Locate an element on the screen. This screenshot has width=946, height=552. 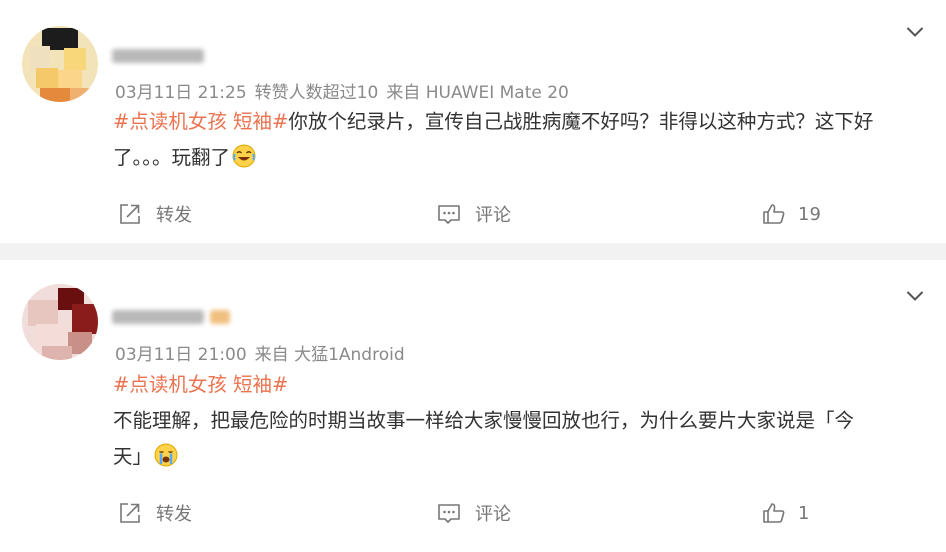
comment-text-line: 天」 is located at coordinates (133, 456).